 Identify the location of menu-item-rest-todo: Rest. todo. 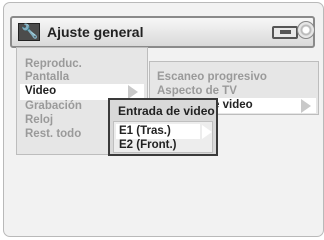
(53, 134).